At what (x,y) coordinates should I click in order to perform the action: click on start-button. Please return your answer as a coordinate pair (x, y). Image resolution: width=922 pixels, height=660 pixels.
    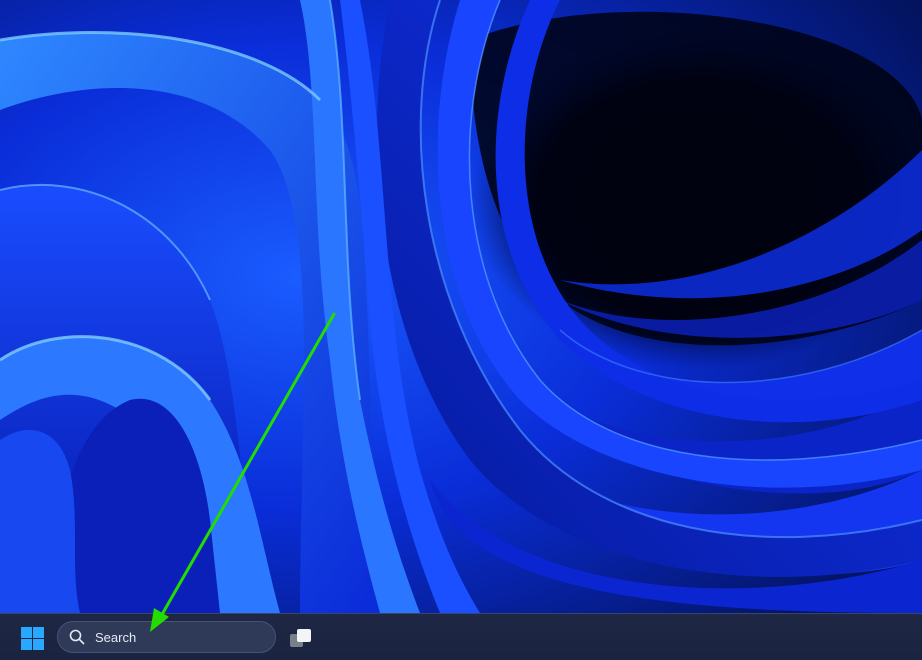
    Looking at the image, I should click on (32, 638).